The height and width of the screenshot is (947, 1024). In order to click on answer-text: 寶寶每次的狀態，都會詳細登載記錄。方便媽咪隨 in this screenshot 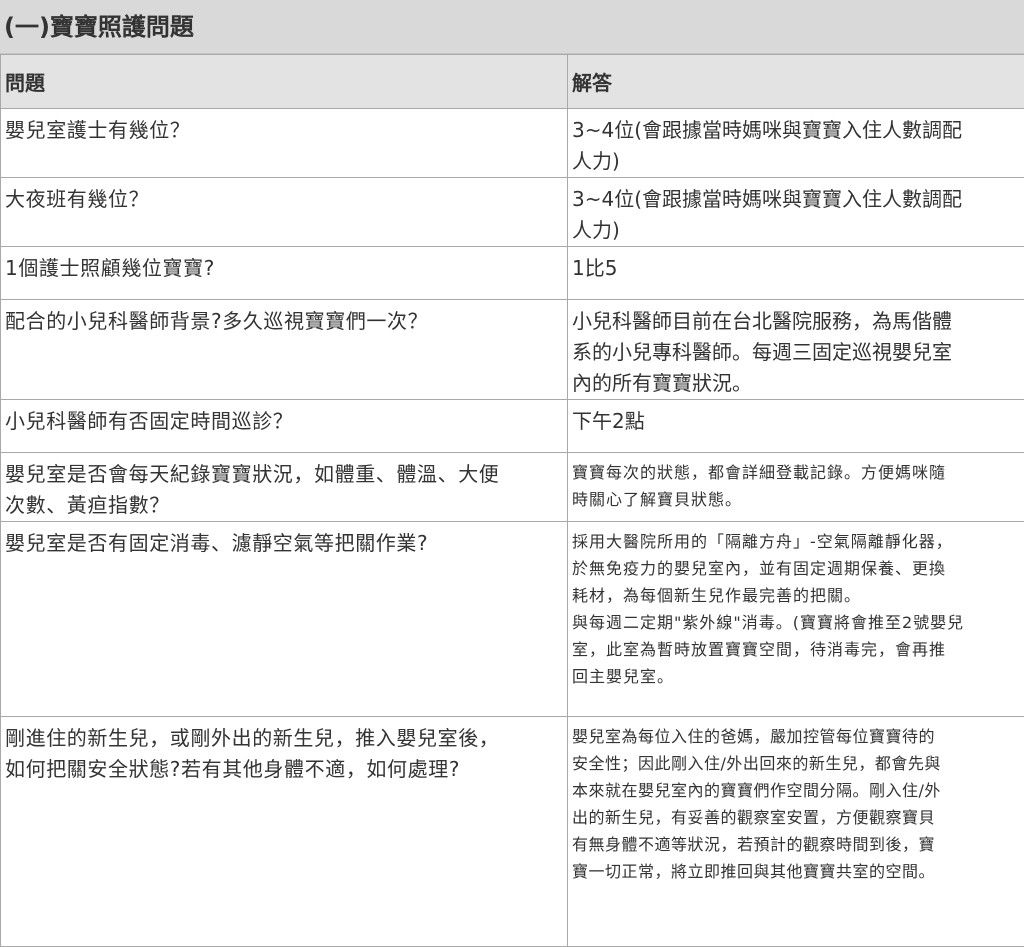, I will do `click(796, 472)`.